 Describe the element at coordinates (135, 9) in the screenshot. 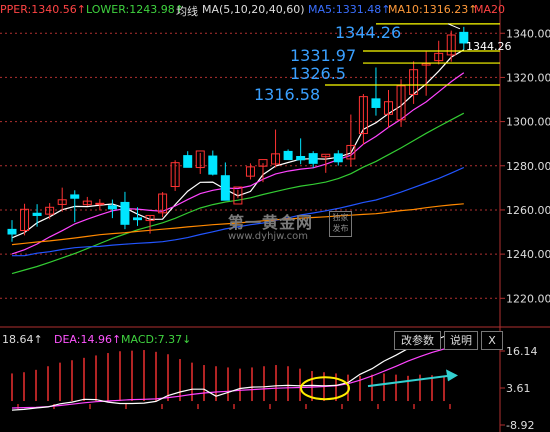

I see `lower-band-label: LOWER:1243.98↑` at that location.